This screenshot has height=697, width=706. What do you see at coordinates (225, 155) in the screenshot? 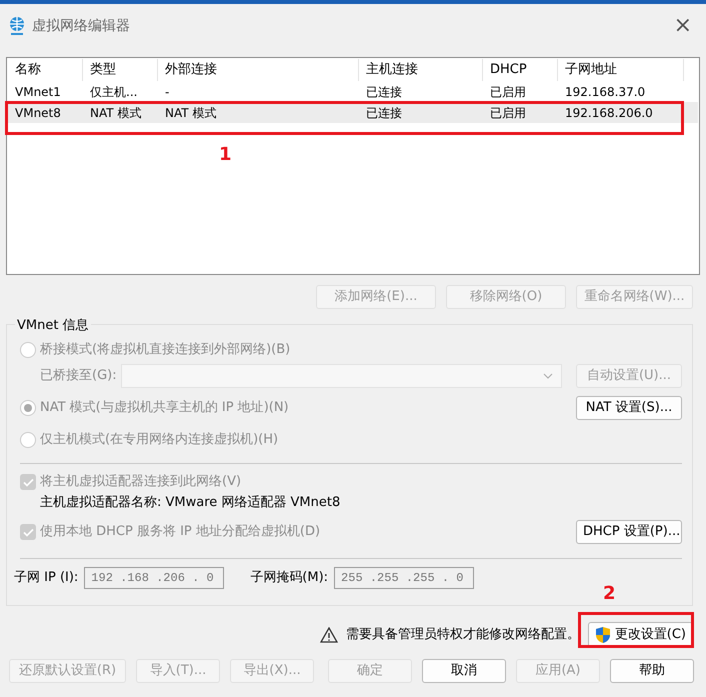
I see `annotation-number: 1` at bounding box center [225, 155].